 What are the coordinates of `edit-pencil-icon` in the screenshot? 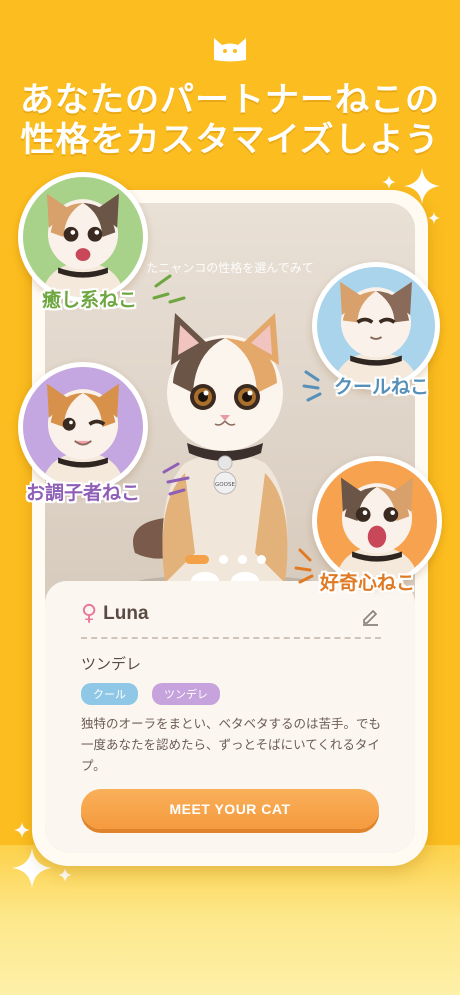 It's located at (370, 616).